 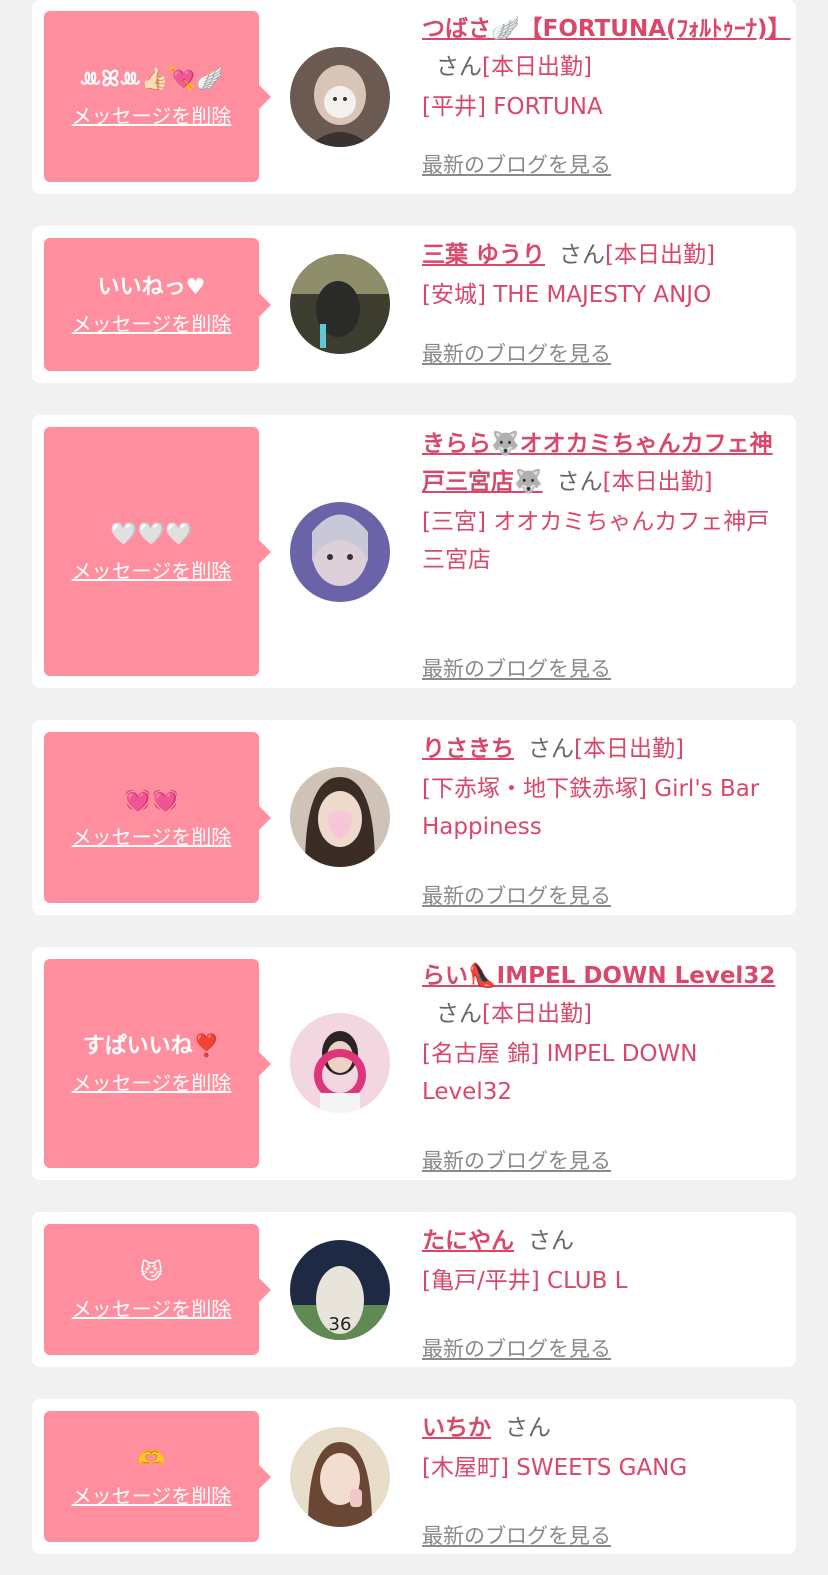 I want to click on message-bubble: いいねっ♥ メッセージを削除, so click(x=157, y=304).